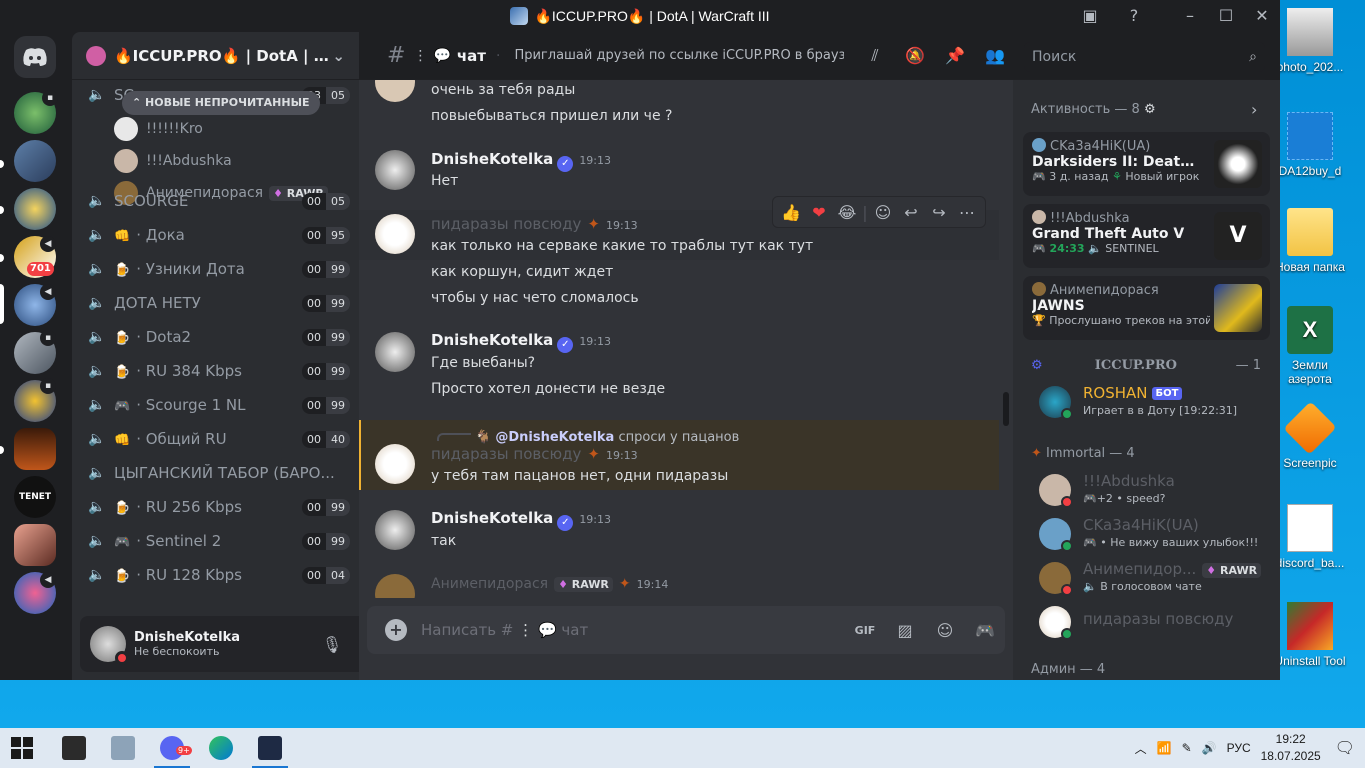 The width and height of the screenshot is (1365, 768). I want to click on member-row: пидаразы повсюду, so click(1154, 626).